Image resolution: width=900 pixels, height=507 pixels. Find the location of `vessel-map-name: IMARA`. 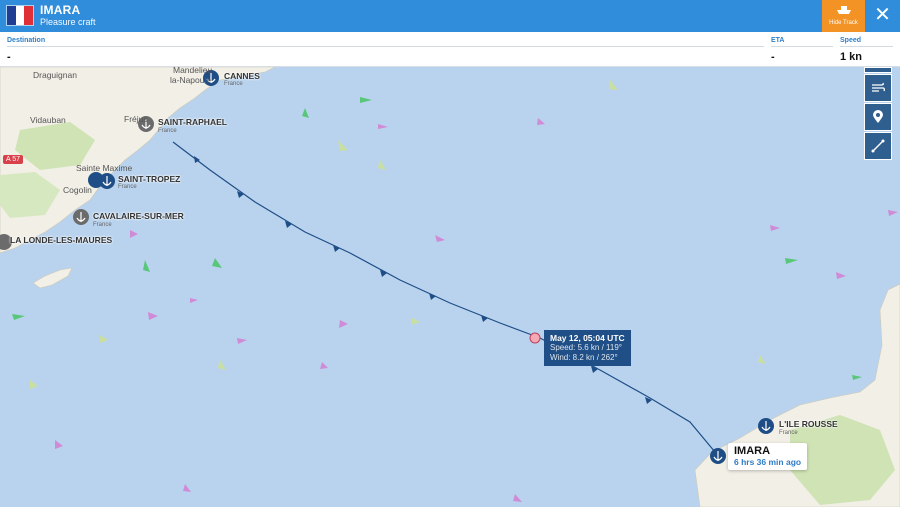

vessel-map-name: IMARA is located at coordinates (752, 451).